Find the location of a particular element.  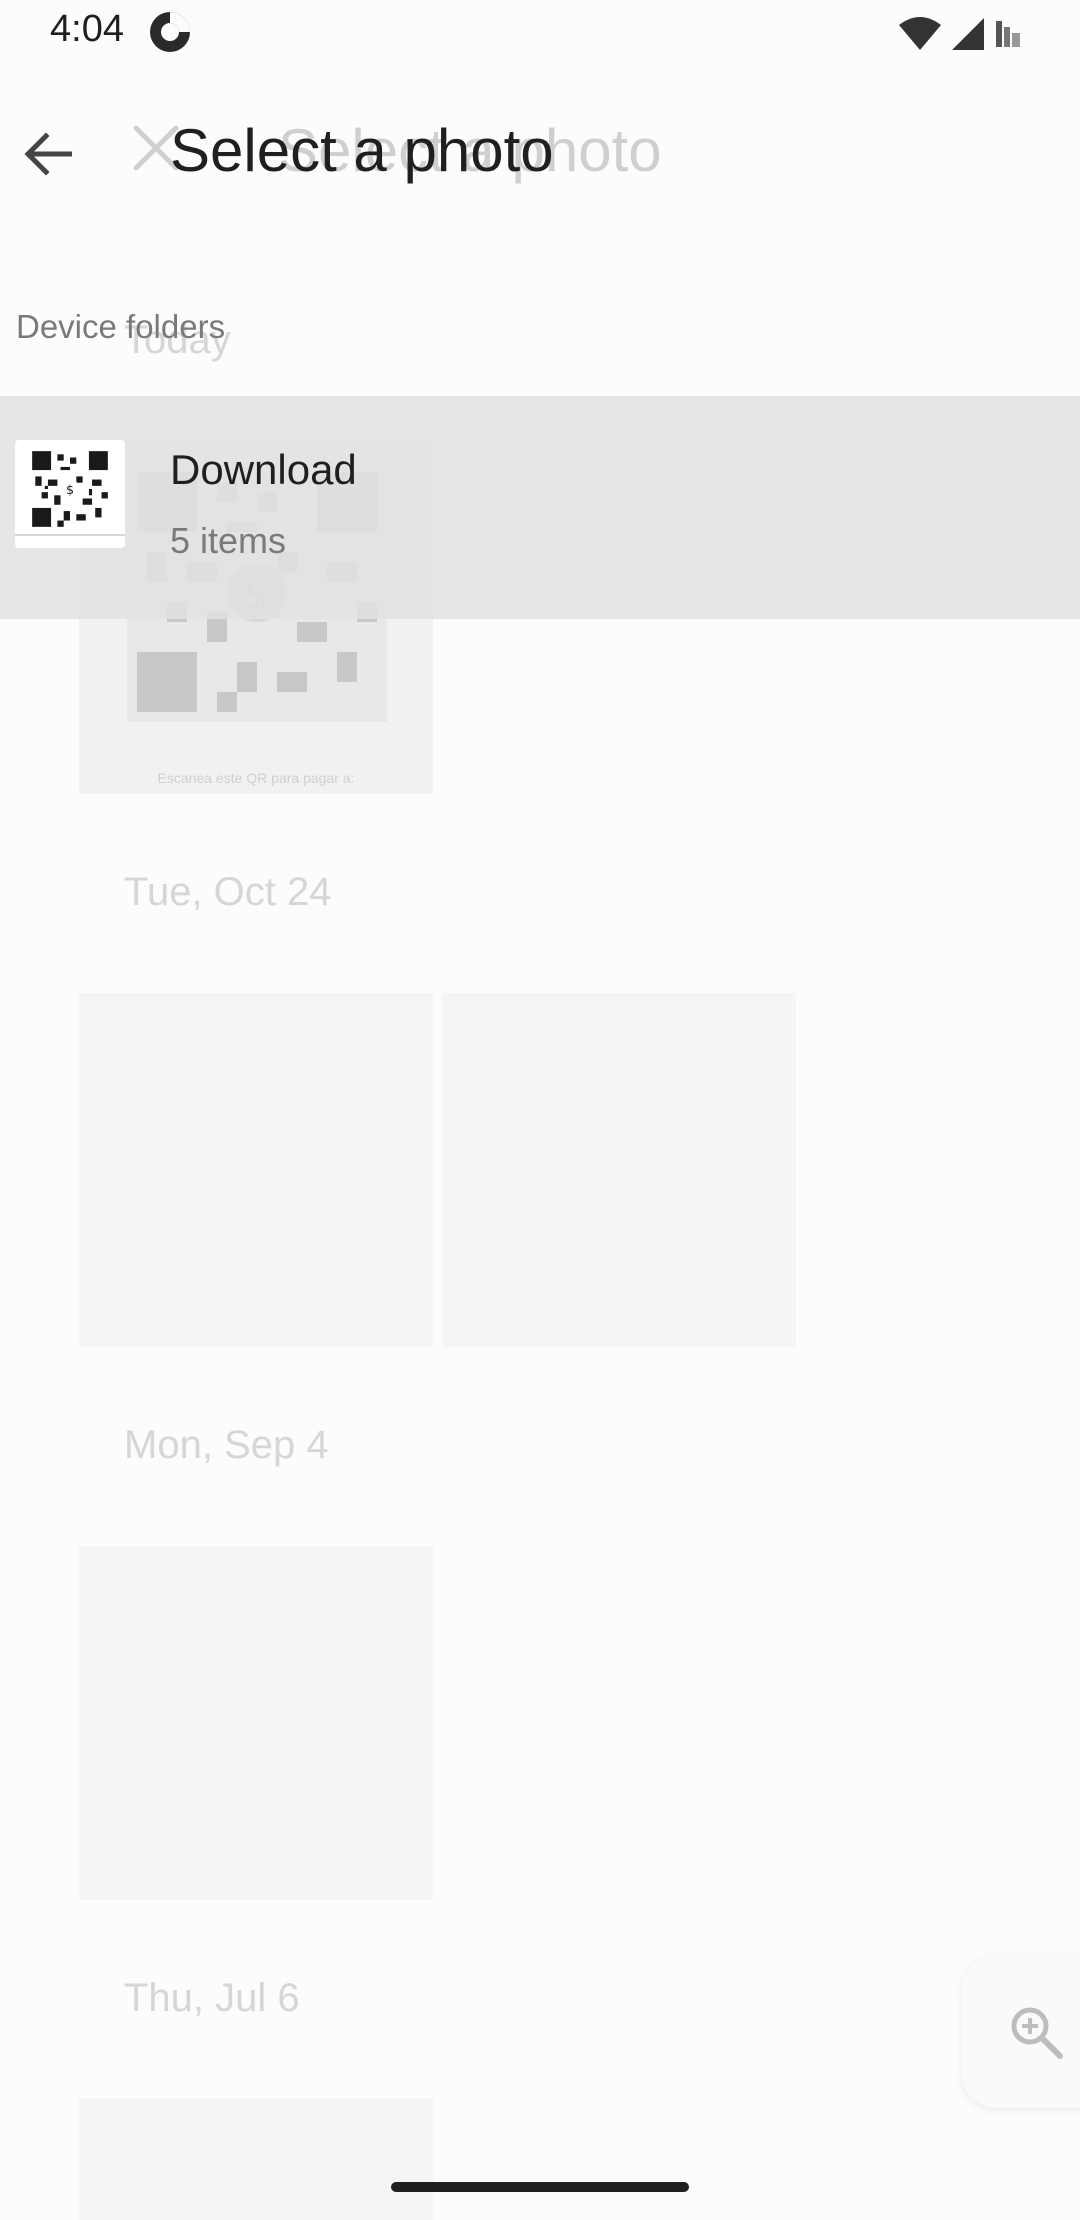

folder-thumbnail: $ is located at coordinates (70, 494).